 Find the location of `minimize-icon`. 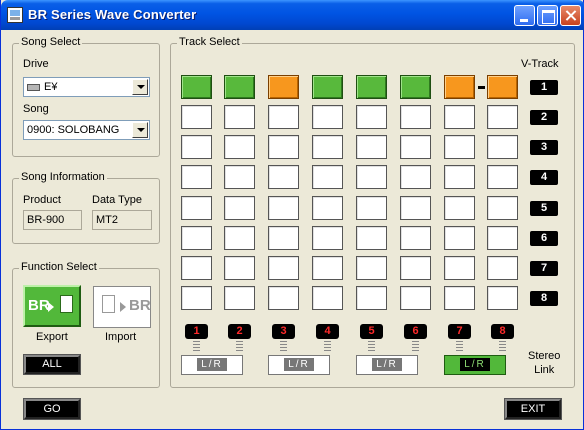

minimize-icon is located at coordinates (524, 15).